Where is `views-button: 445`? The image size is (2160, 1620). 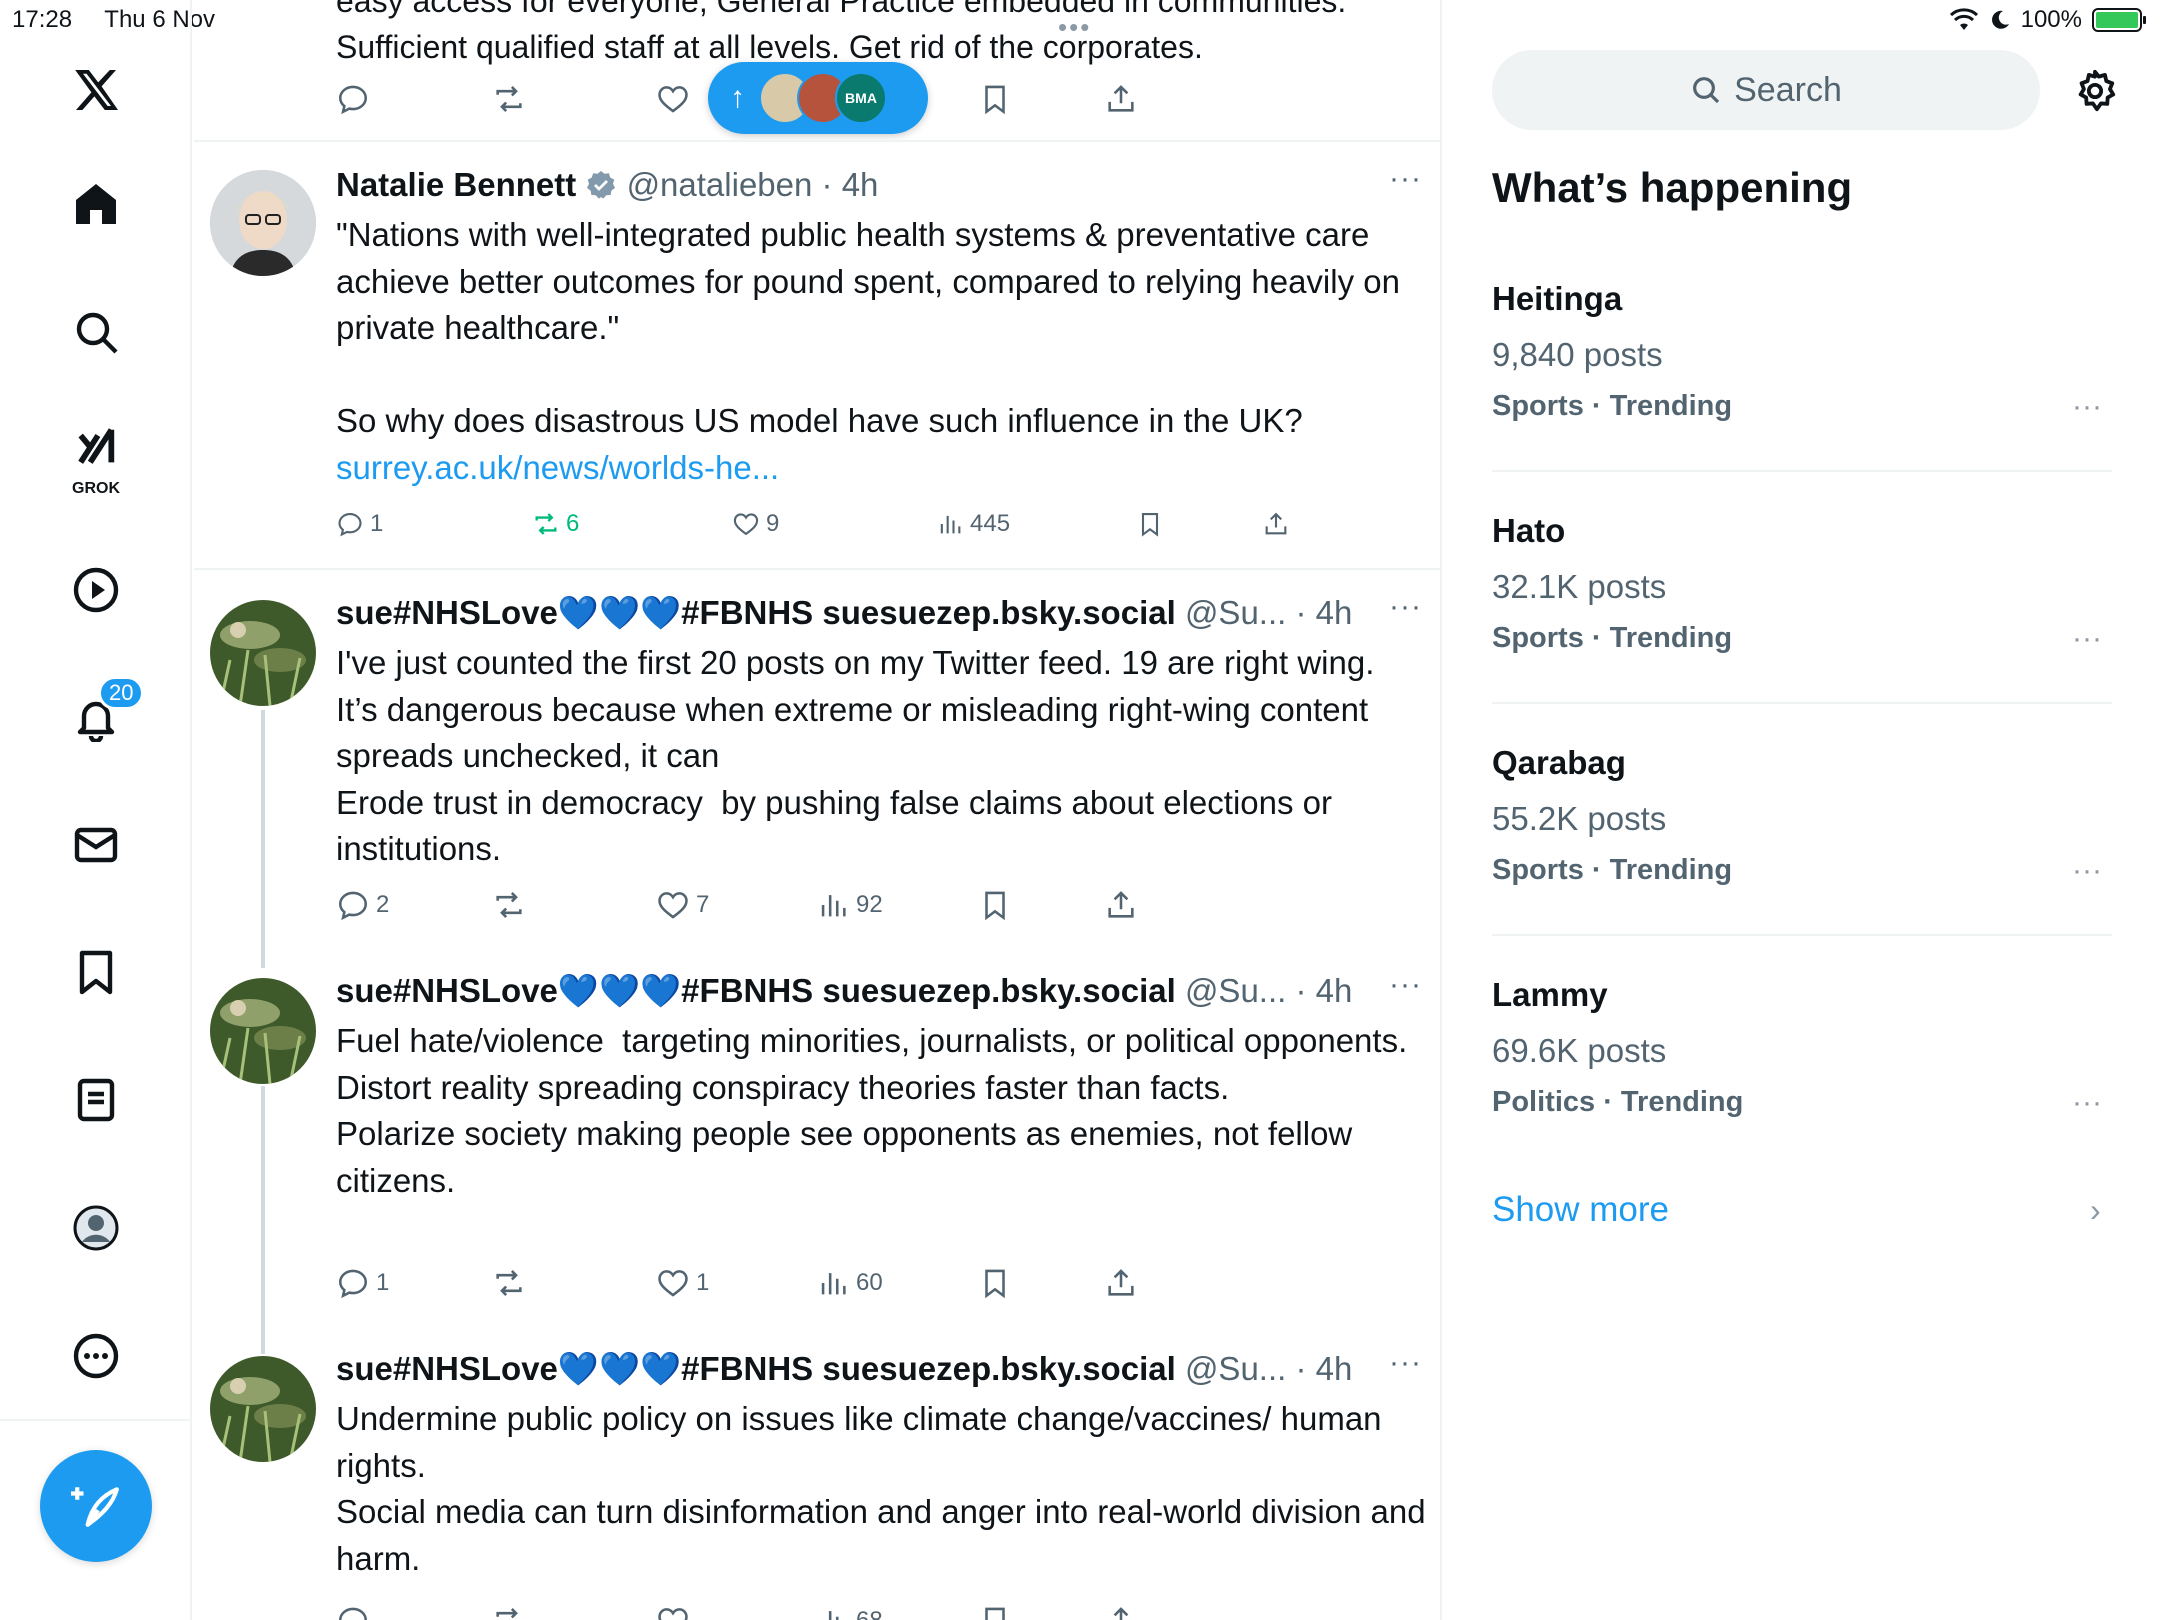 views-button: 445 is located at coordinates (973, 524).